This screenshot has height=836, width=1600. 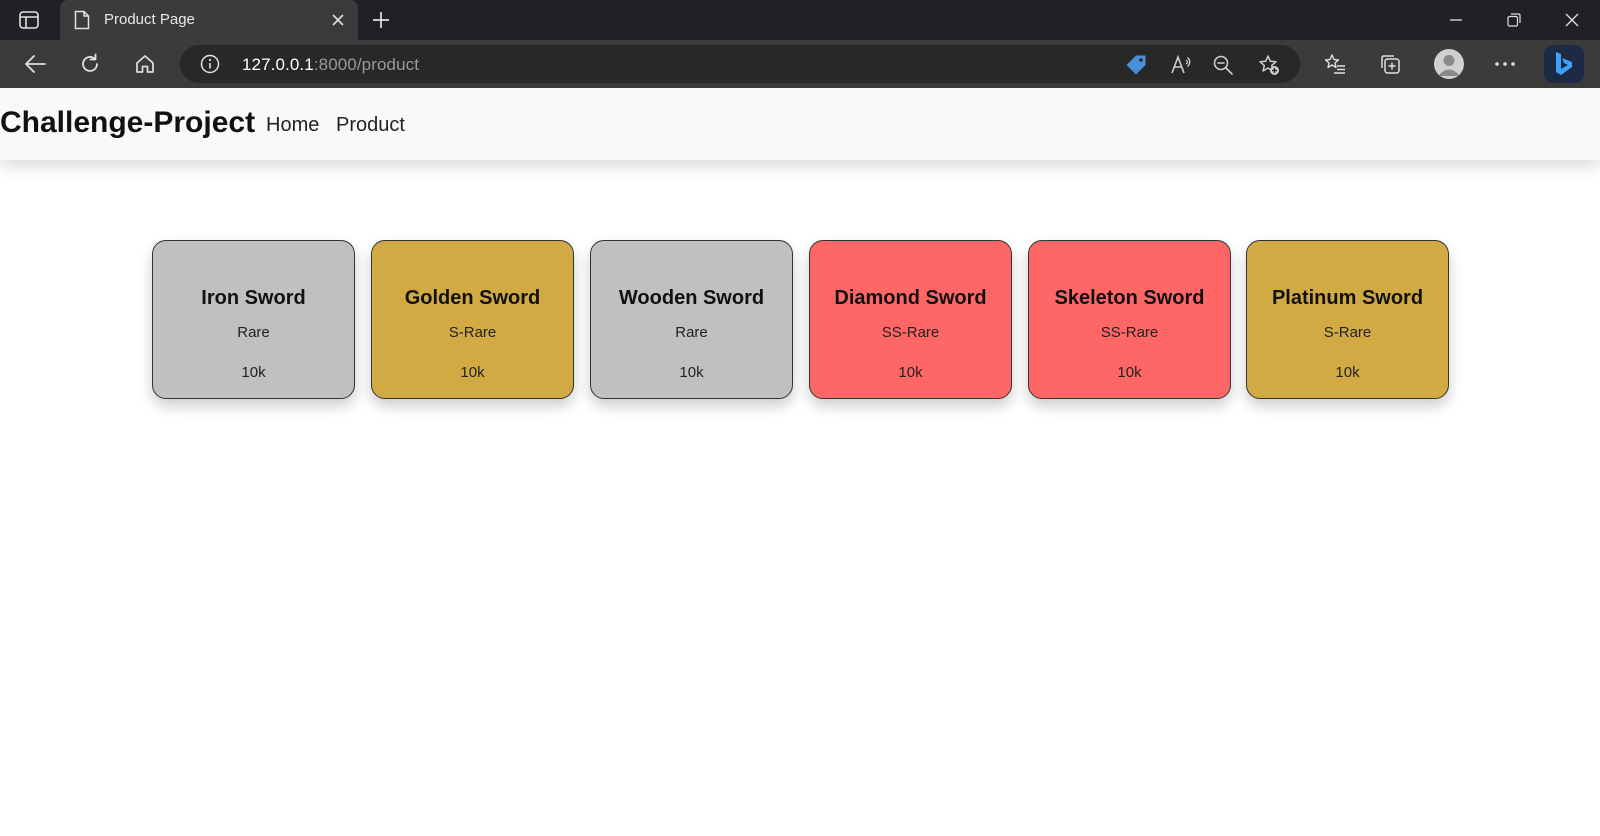 I want to click on url-path: :8000/product, so click(x=366, y=64).